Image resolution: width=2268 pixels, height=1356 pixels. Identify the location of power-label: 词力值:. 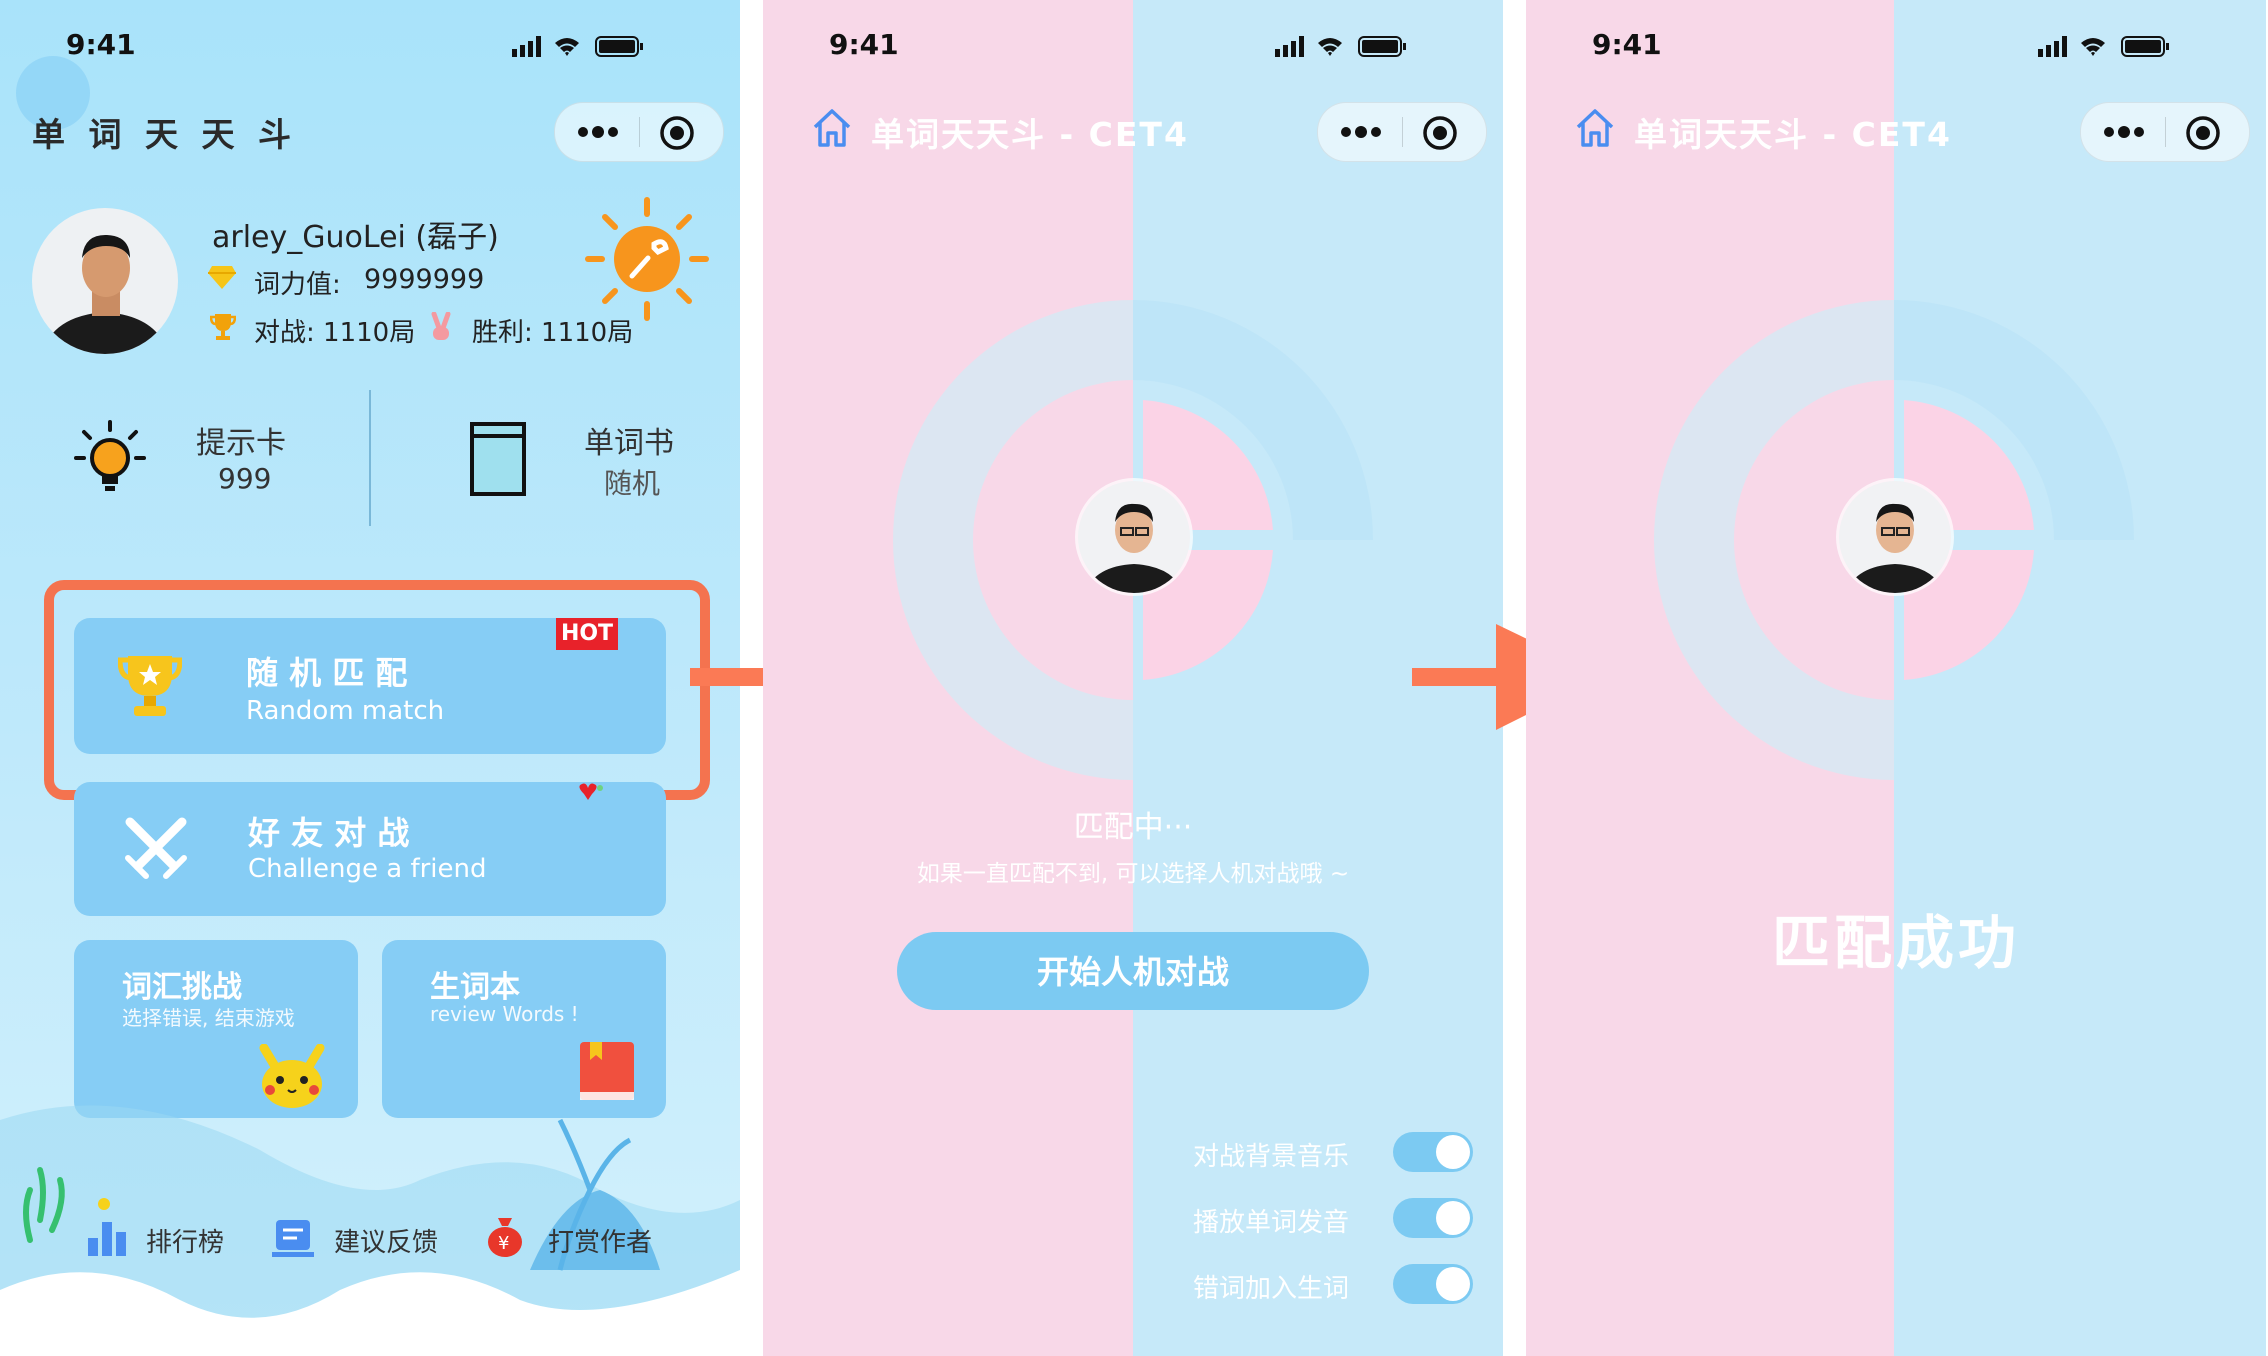
(297, 285).